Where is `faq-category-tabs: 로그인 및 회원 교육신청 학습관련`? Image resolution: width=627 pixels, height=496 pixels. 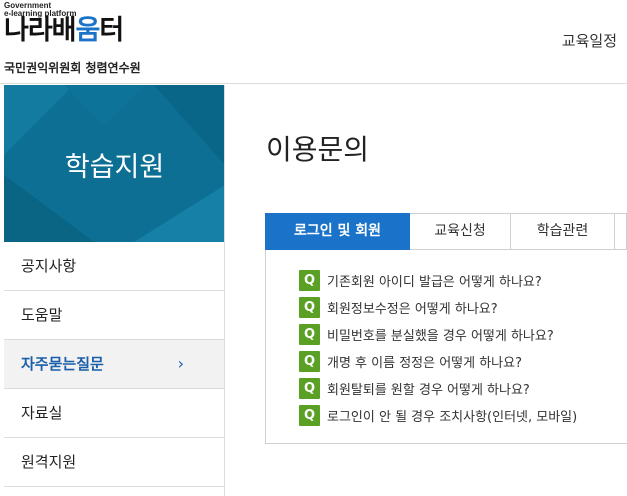 faq-category-tabs: 로그인 및 회원 교육신청 학습관련 is located at coordinates (446, 231).